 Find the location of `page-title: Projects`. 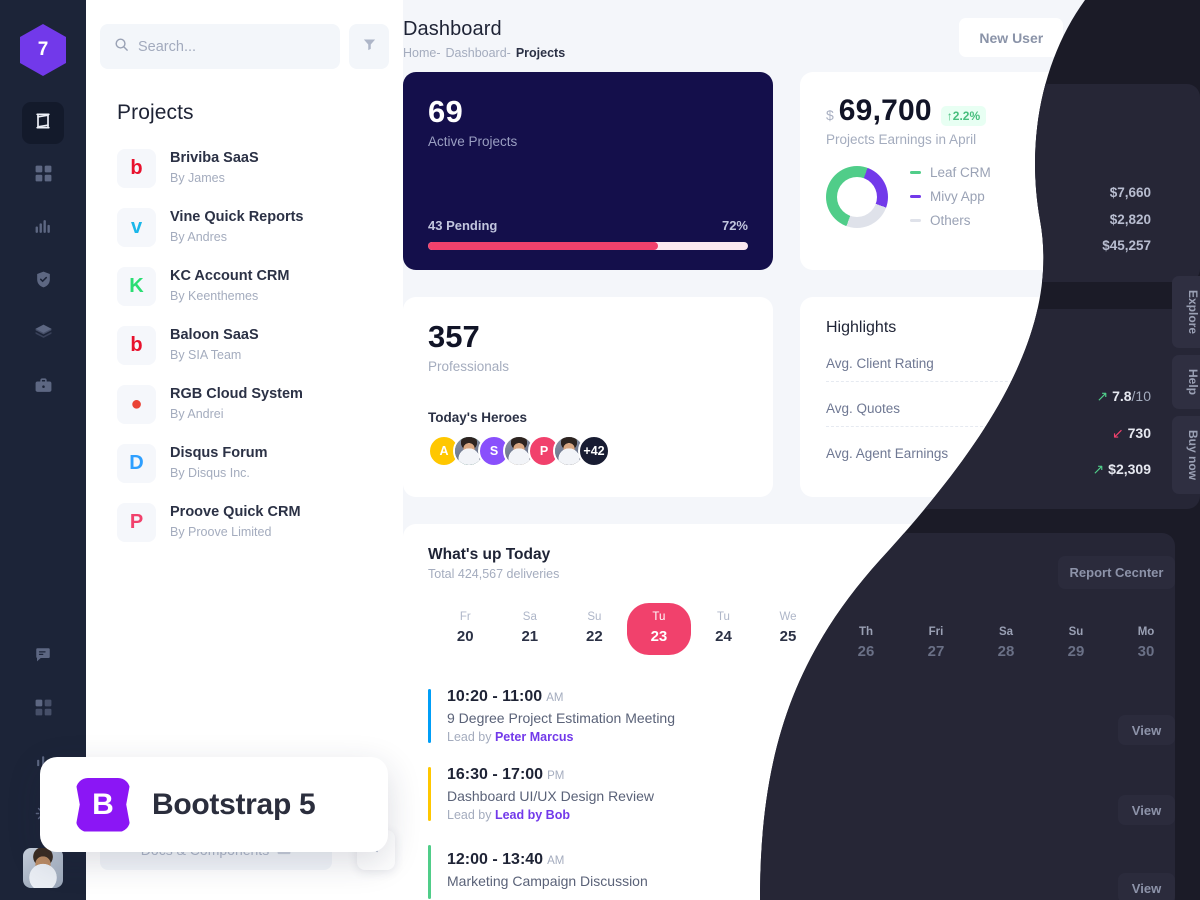

page-title: Projects is located at coordinates (155, 112).